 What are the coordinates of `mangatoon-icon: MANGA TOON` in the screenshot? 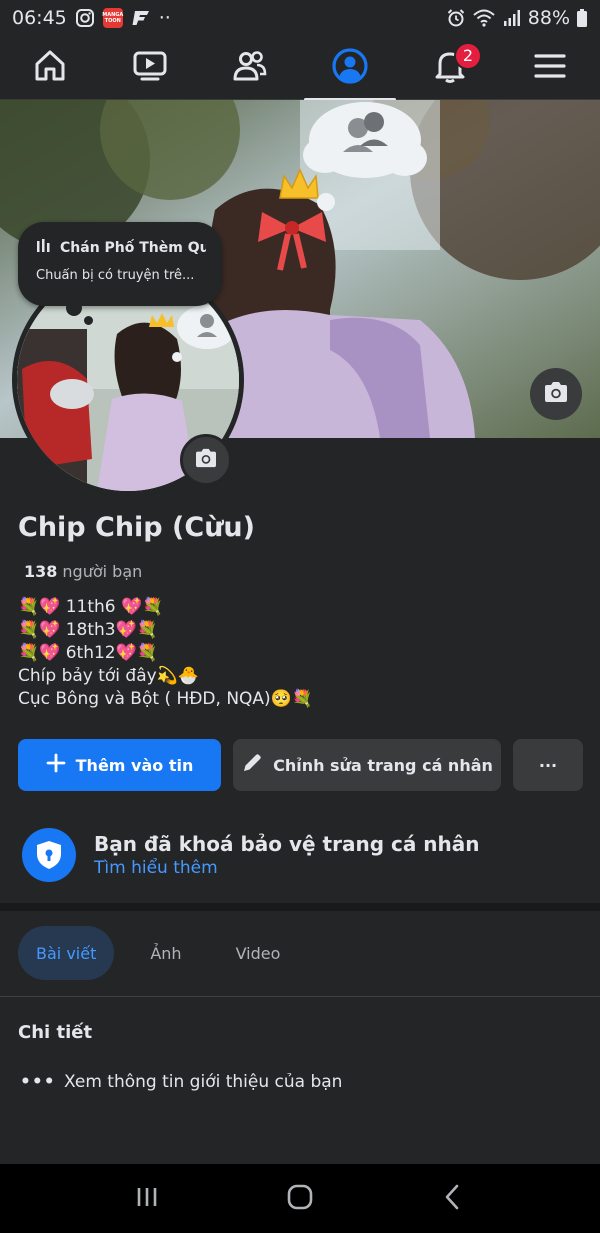 It's located at (112, 18).